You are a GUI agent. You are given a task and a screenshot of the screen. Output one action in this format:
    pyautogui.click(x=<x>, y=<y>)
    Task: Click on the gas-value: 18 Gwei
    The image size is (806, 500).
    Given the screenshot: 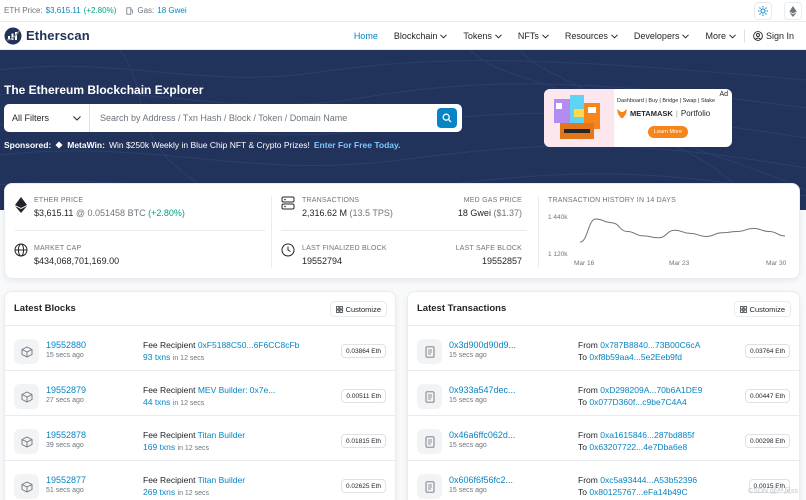 What is the action you would take?
    pyautogui.click(x=171, y=10)
    